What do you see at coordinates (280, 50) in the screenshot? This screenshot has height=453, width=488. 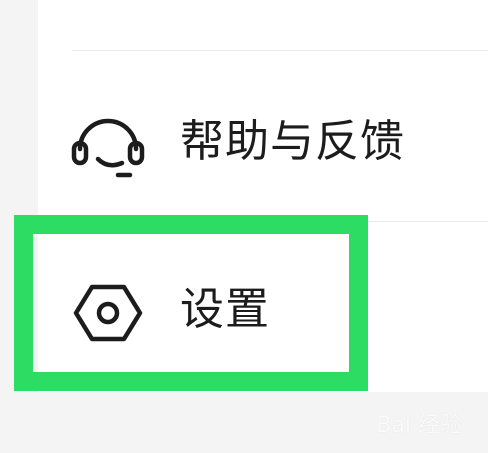 I see `top-divider` at bounding box center [280, 50].